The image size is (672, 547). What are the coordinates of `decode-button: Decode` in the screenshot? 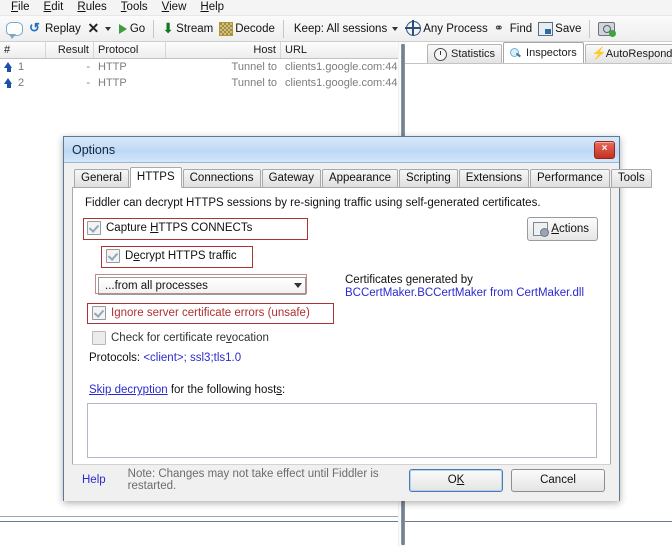 It's located at (247, 29).